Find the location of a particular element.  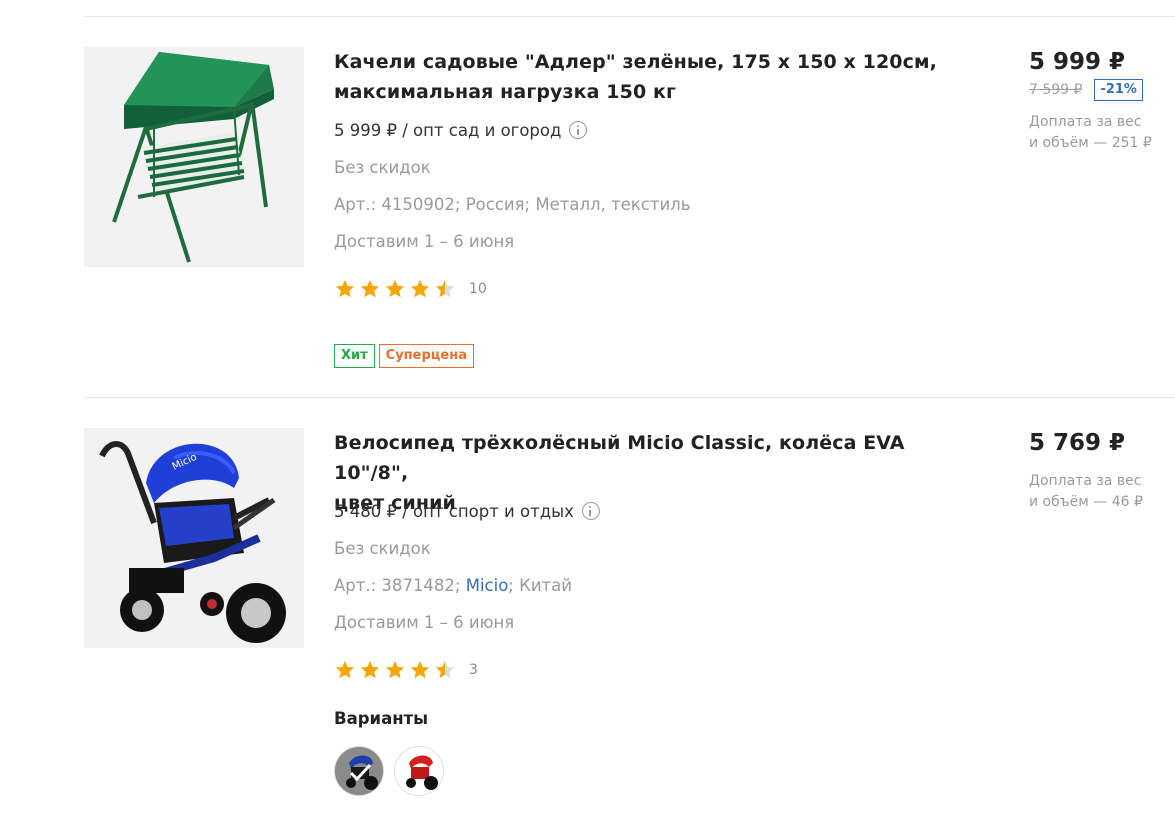

brand-link: Micio is located at coordinates (487, 585).